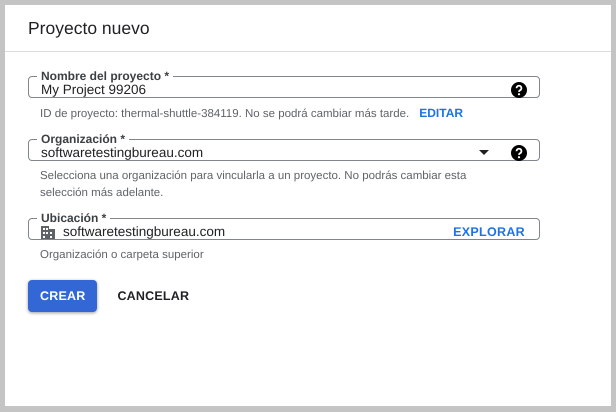 The height and width of the screenshot is (412, 616). What do you see at coordinates (284, 146) in the screenshot?
I see `organization-dropdown: Organización * softwaretestingbureau.com` at bounding box center [284, 146].